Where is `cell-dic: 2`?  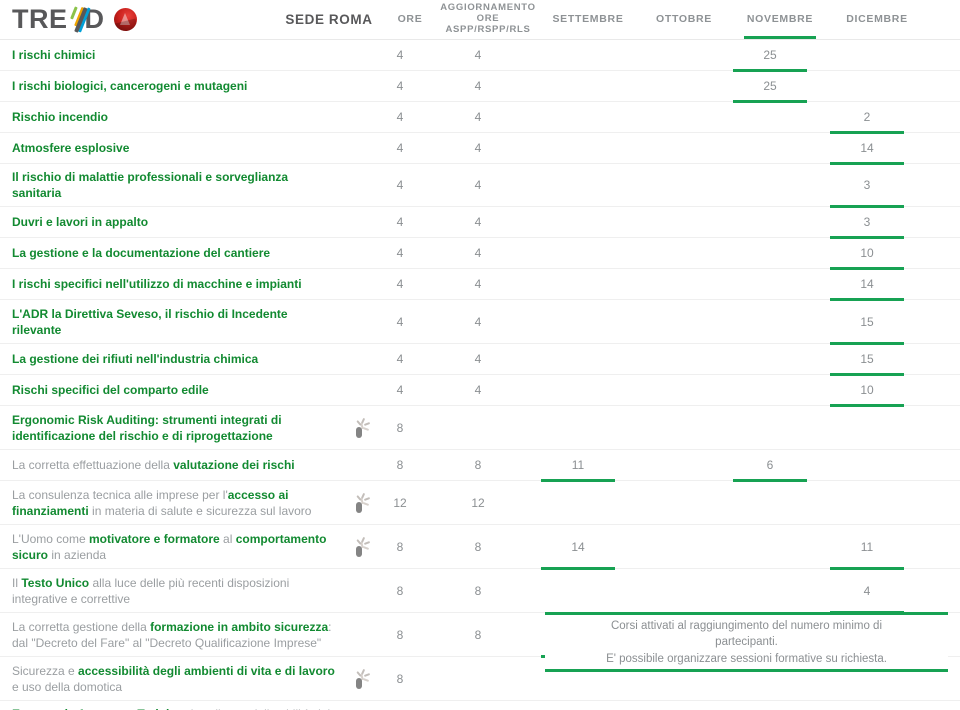 cell-dic: 2 is located at coordinates (867, 118).